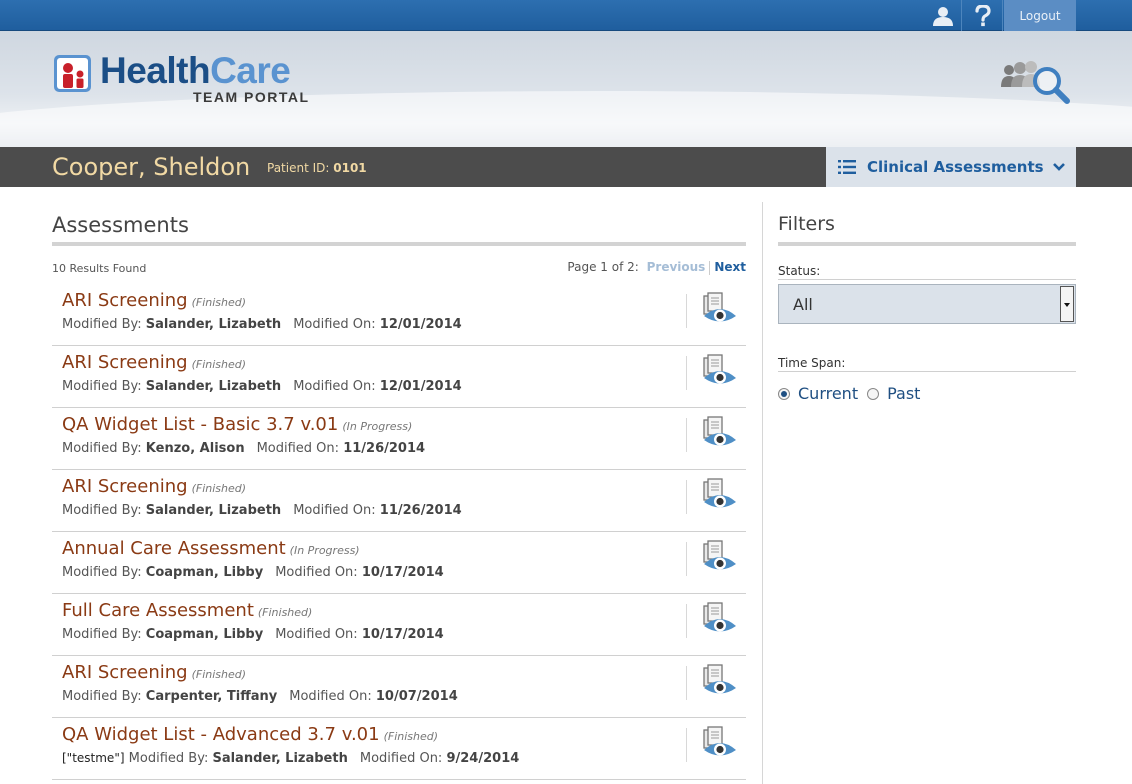 Image resolution: width=1132 pixels, height=784 pixels. Describe the element at coordinates (93, 758) in the screenshot. I see `assessment-tag: ["testme"]` at that location.